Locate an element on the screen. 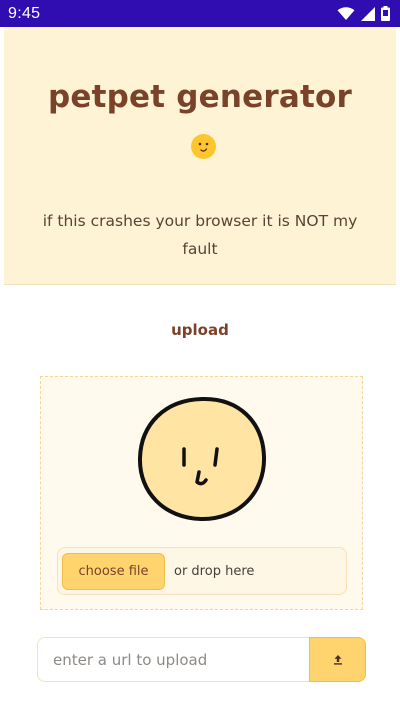  url-upload-row is located at coordinates (201, 659).